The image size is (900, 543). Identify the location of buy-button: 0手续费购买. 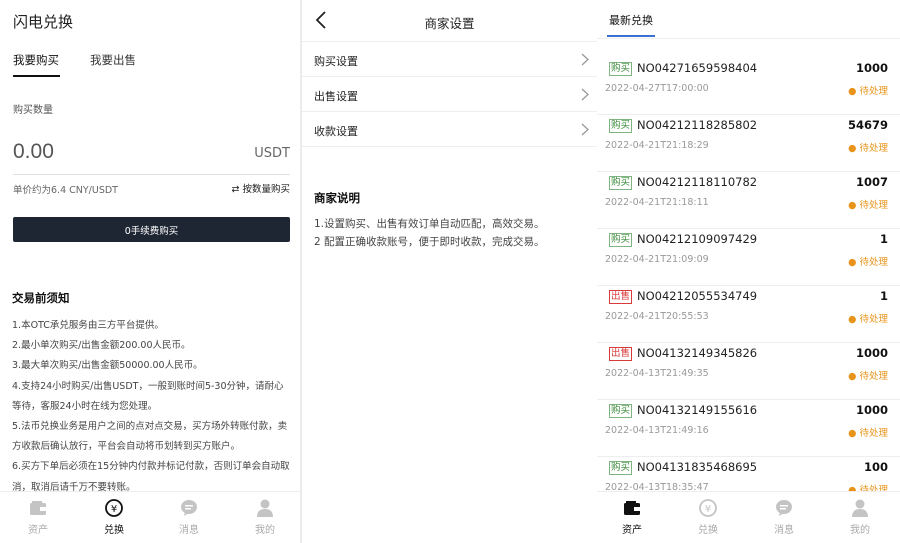
(151, 229).